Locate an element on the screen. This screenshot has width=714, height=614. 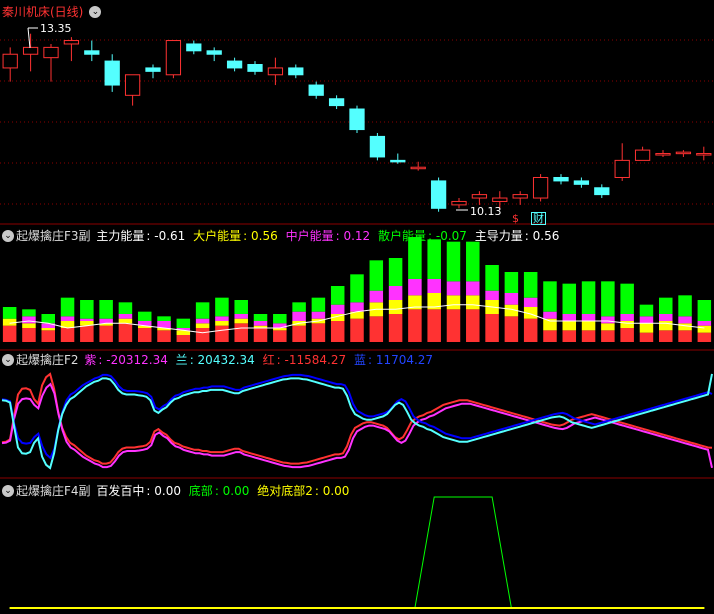
metric-hundred-hits: 百发百中: 0.00 is located at coordinates (138, 491).